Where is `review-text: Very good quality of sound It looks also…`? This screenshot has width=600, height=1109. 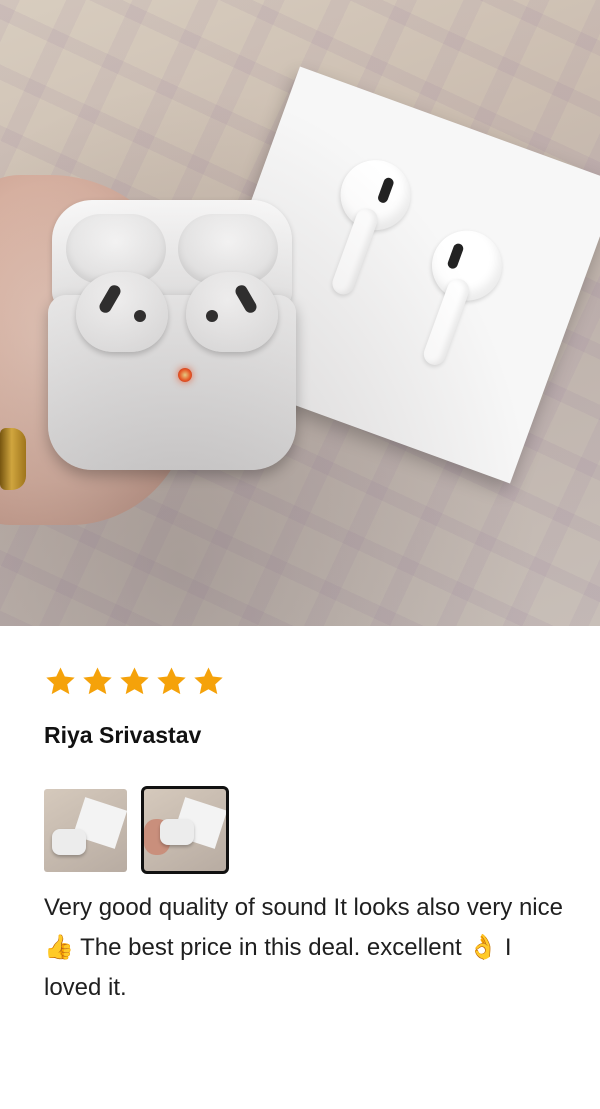
review-text: Very good quality of sound It looks also… is located at coordinates (303, 947).